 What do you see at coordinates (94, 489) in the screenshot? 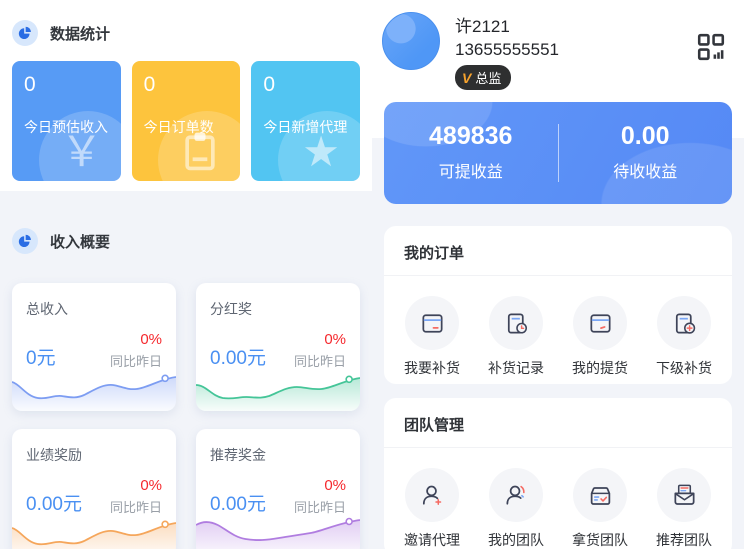
I see `income-card-performance: 业绩奖励 0.00元 0% 同比昨日` at bounding box center [94, 489].